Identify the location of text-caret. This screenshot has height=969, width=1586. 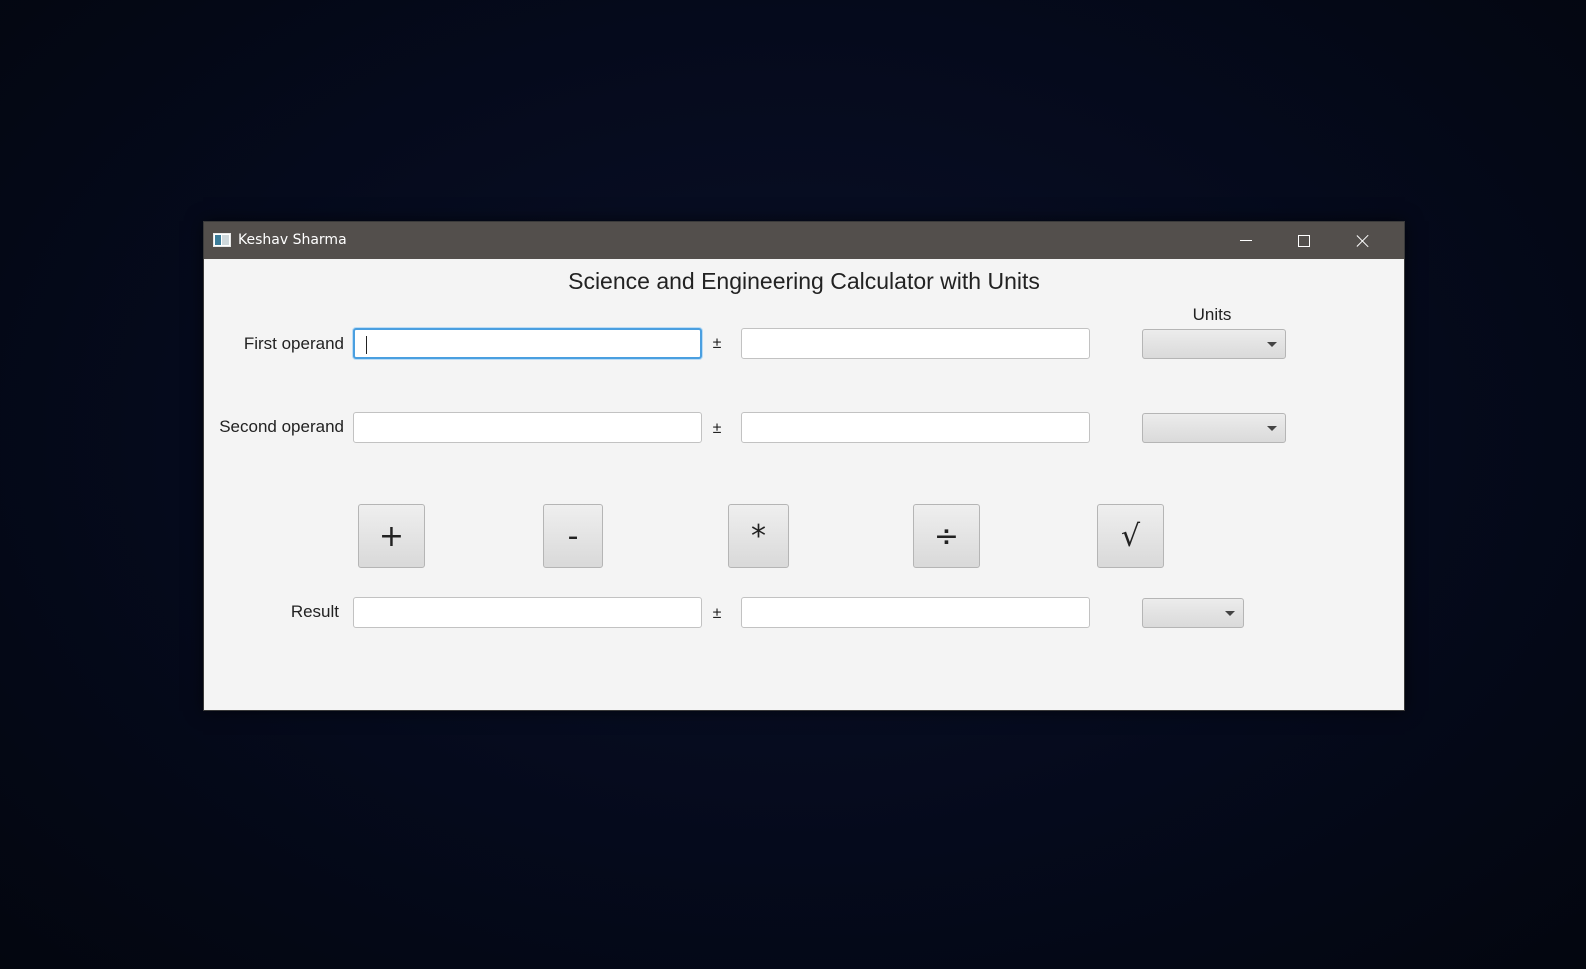
(366, 345).